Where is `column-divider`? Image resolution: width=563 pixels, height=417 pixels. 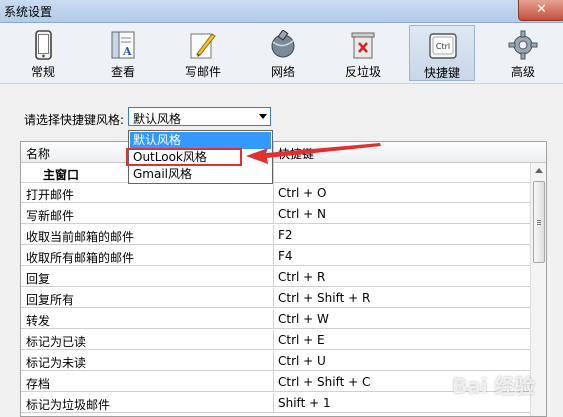 column-divider is located at coordinates (273, 152).